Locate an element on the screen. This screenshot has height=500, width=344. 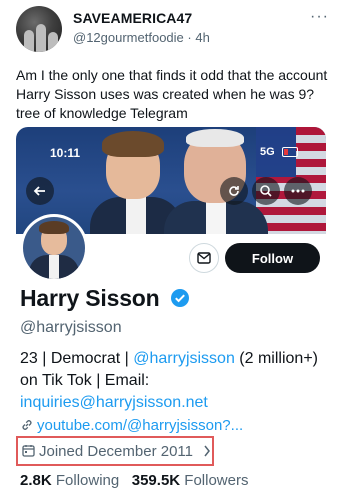
chevron-right-icon is located at coordinates (205, 451).